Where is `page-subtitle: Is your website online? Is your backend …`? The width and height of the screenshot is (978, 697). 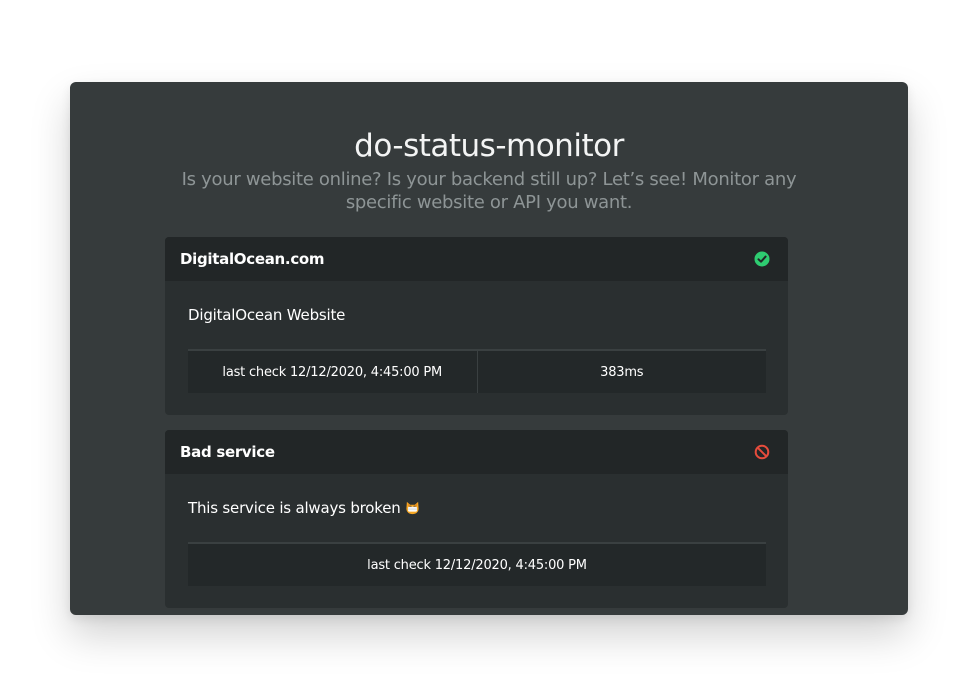
page-subtitle: Is your website online? Is your backend … is located at coordinates (489, 191).